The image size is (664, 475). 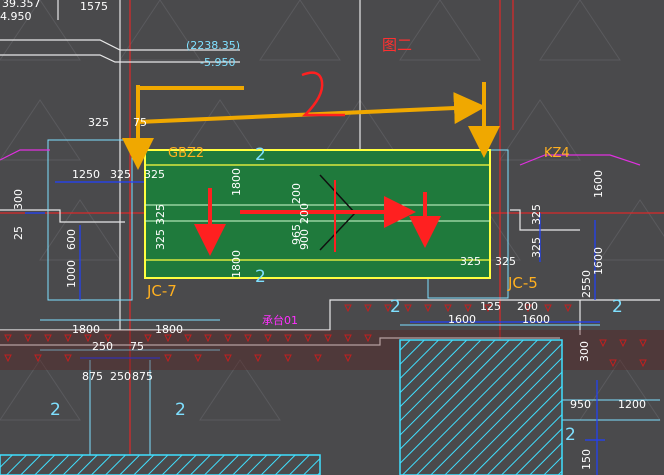 What do you see at coordinates (236, 264) in the screenshot?
I see `dim-1800-v-bot: 1800` at bounding box center [236, 264].